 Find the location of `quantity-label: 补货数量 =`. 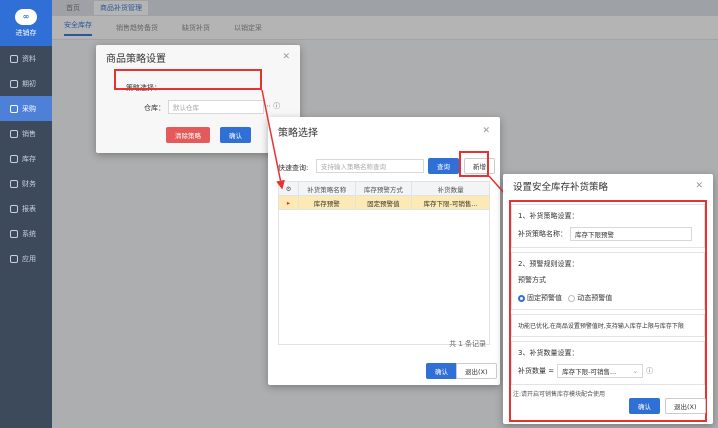

quantity-label: 补货数量 = is located at coordinates (536, 371).